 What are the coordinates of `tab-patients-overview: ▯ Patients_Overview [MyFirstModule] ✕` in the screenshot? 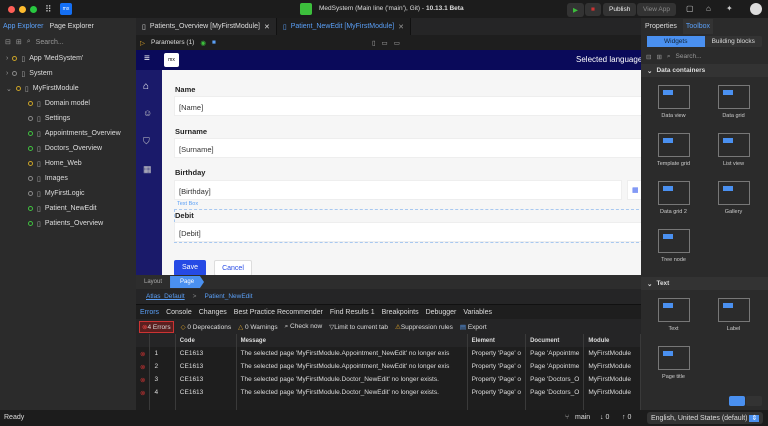 It's located at (206, 26).